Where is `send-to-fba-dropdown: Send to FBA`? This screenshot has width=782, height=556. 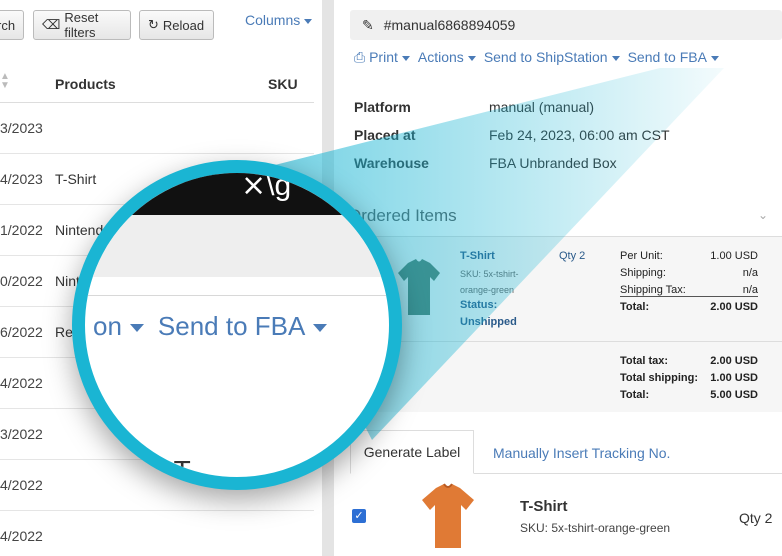
send-to-fba-dropdown: Send to FBA is located at coordinates (673, 57).